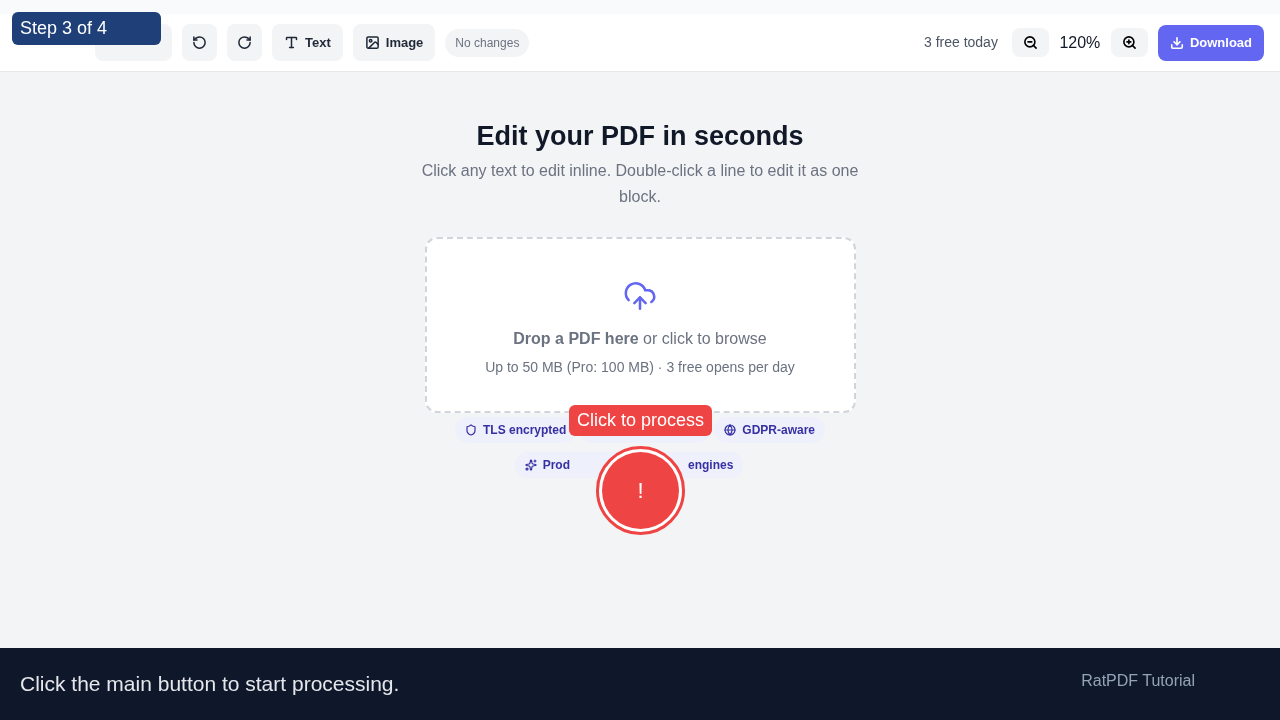  Describe the element at coordinates (1079, 42) in the screenshot. I see `zoom-level: 120%` at that location.